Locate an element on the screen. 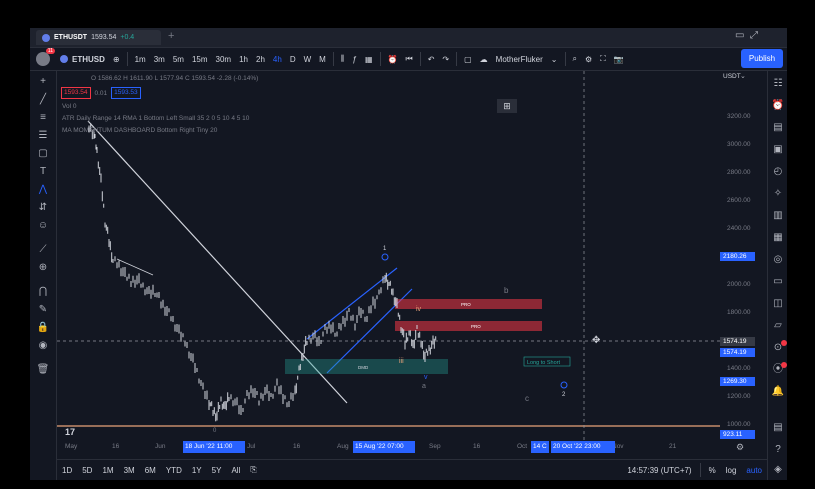 The height and width of the screenshot is (489, 815). new-tab-plus-icon: + is located at coordinates (171, 36).